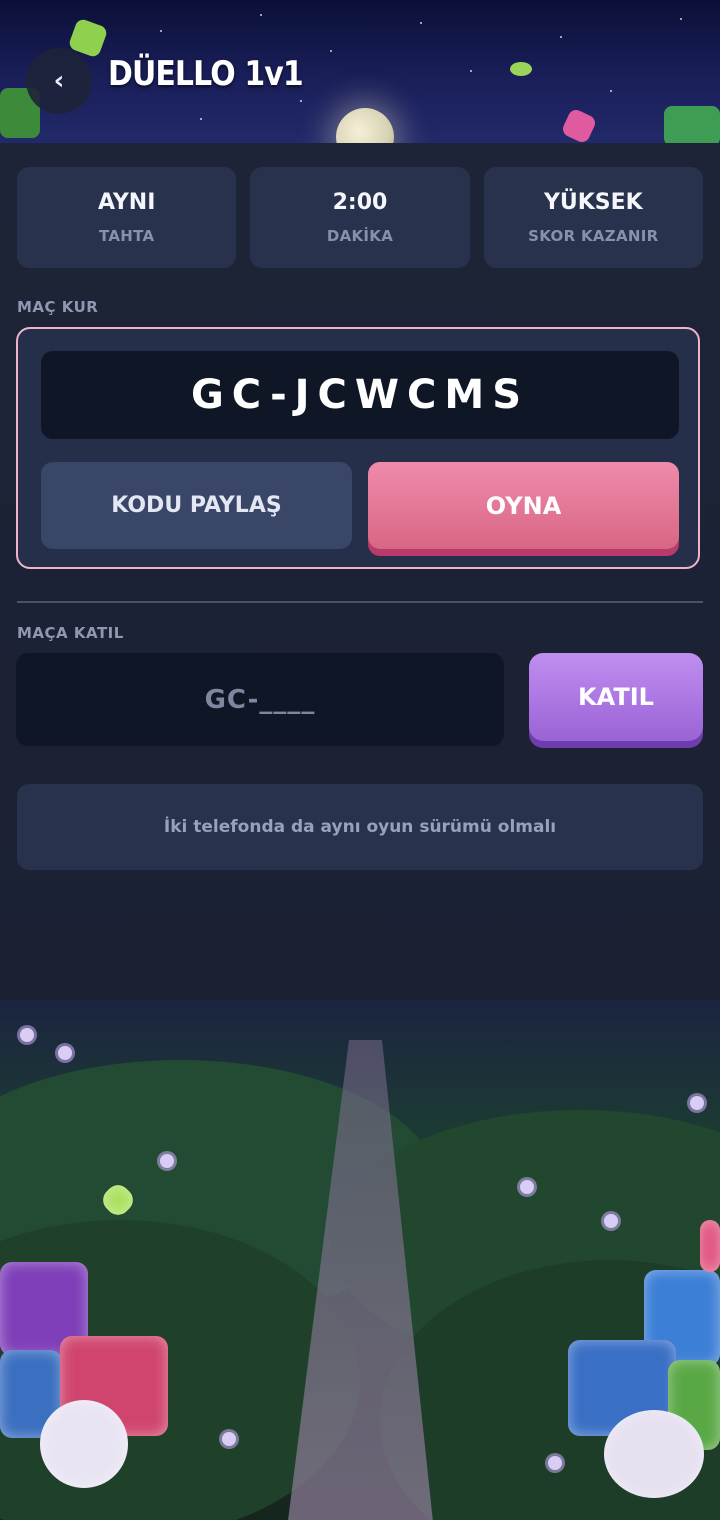  I want to click on match-code: GC-JCWCMS, so click(360, 395).